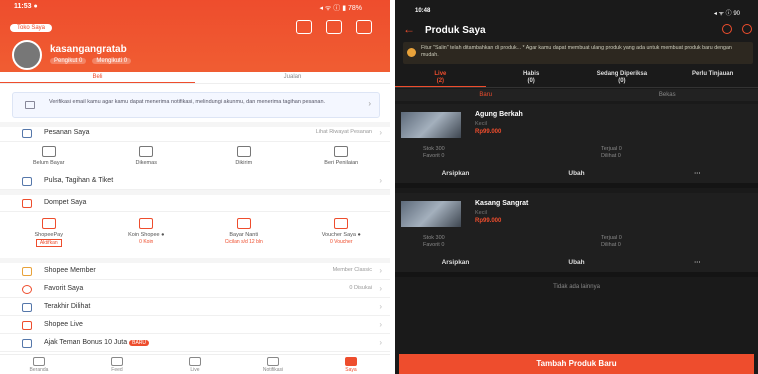 This screenshot has height=374, width=758. I want to click on tab-count: (2), so click(440, 81).